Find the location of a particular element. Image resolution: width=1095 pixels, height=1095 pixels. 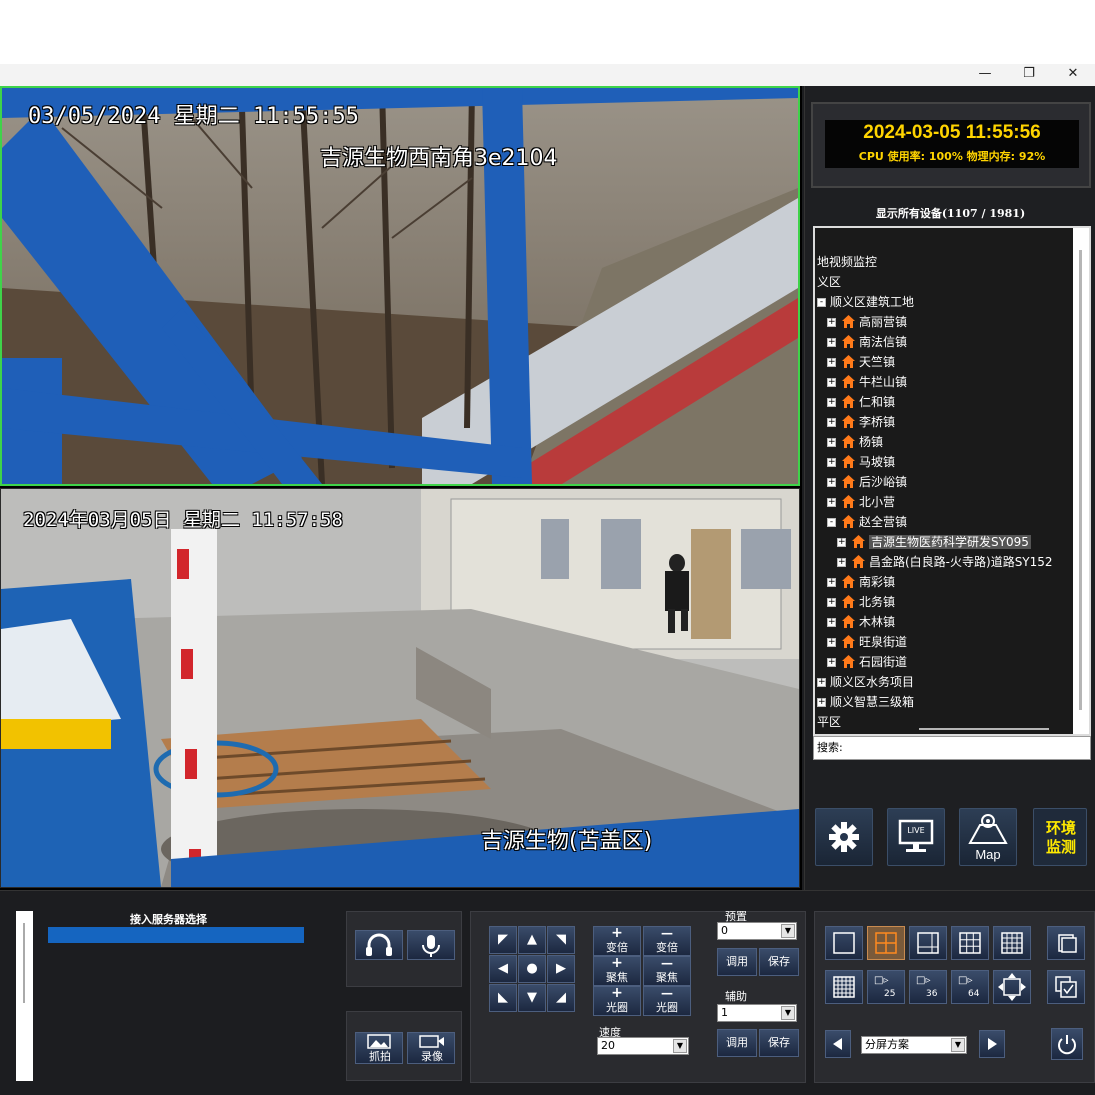

tree-item: 平区 is located at coordinates (829, 722).